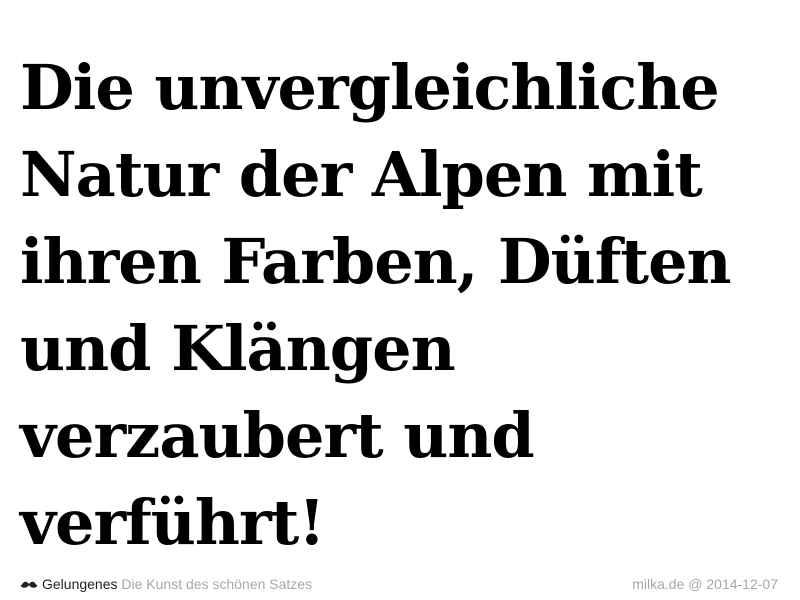  I want to click on source-credit: milka.de @ 2014-12-07, so click(705, 584).